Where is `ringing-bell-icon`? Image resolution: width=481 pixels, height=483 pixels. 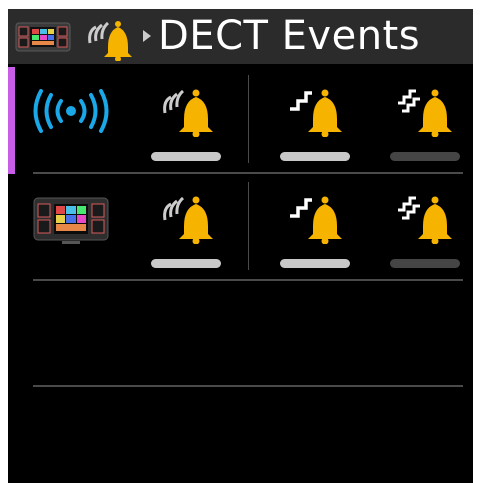 ringing-bell-icon is located at coordinates (110, 41).